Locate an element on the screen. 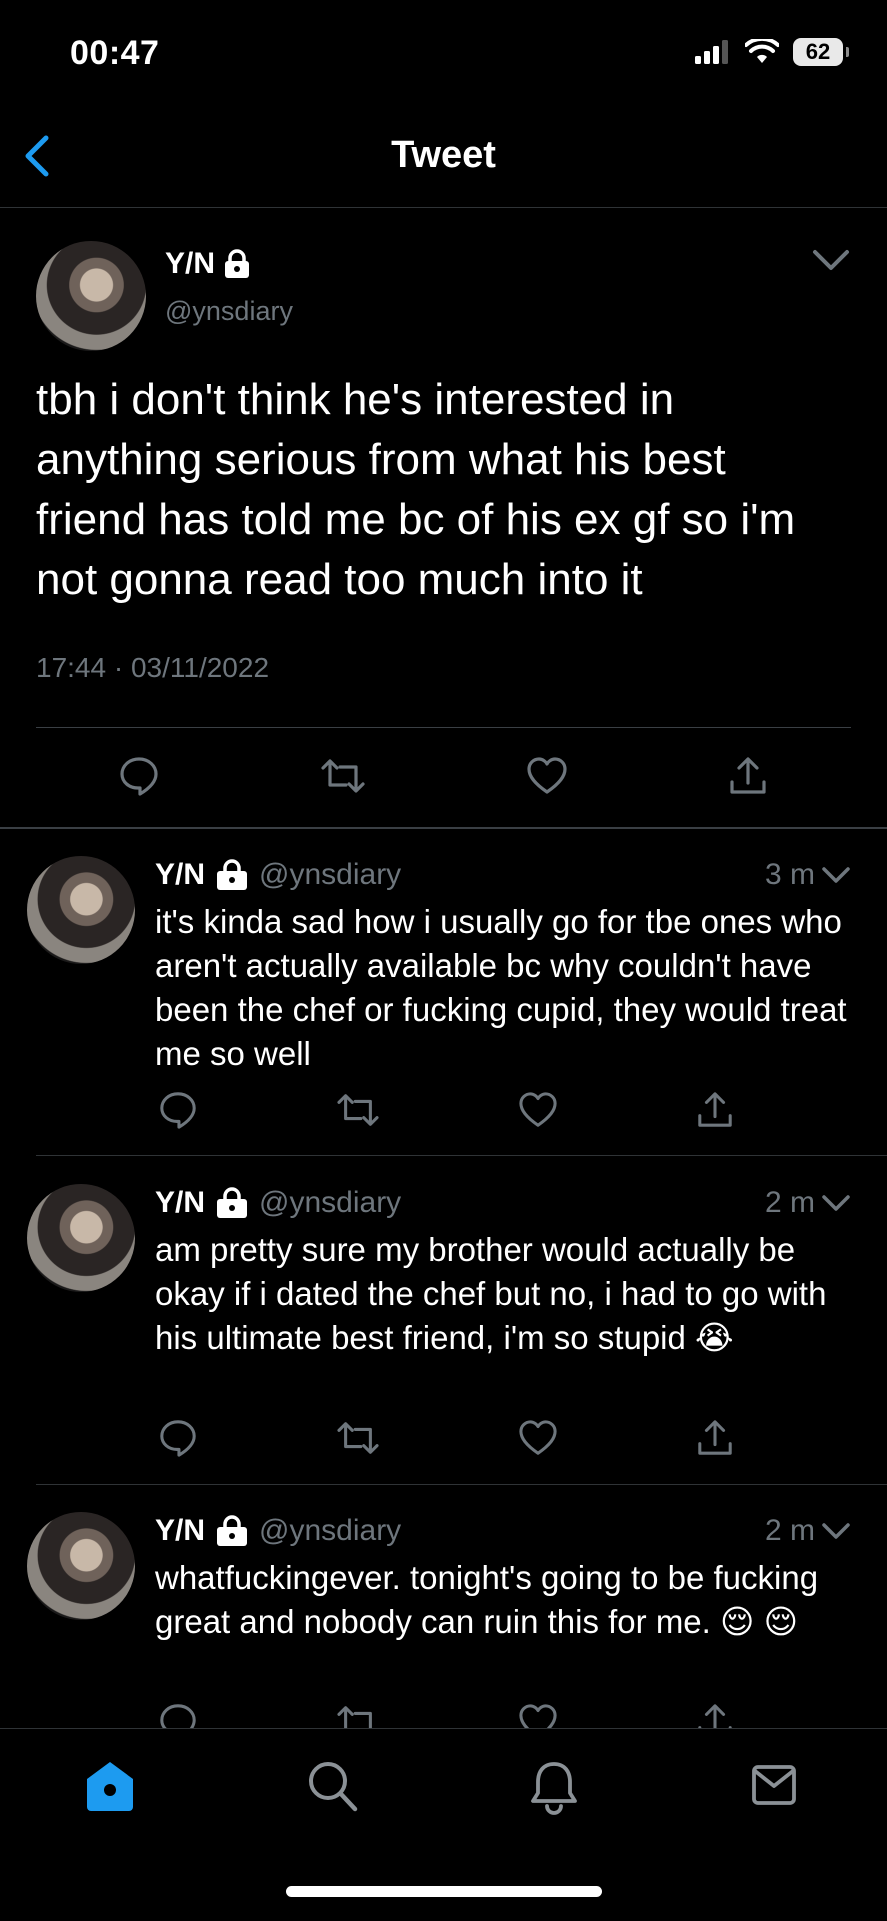 The height and width of the screenshot is (1921, 887). notifications-icon is located at coordinates (554, 1788).